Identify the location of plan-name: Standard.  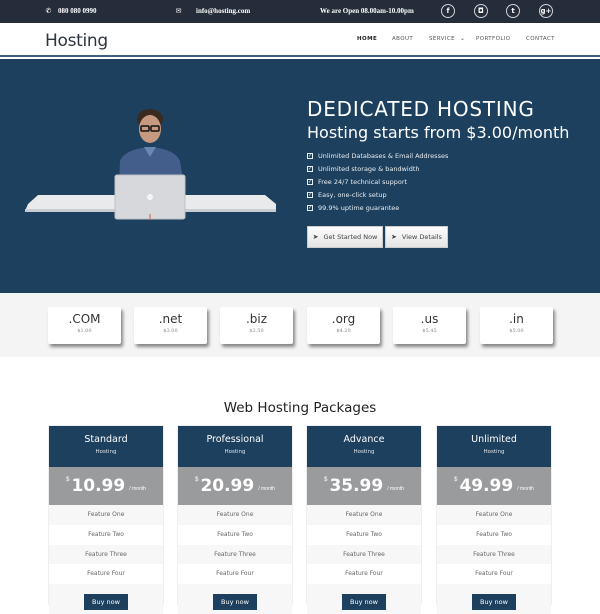
(106, 439).